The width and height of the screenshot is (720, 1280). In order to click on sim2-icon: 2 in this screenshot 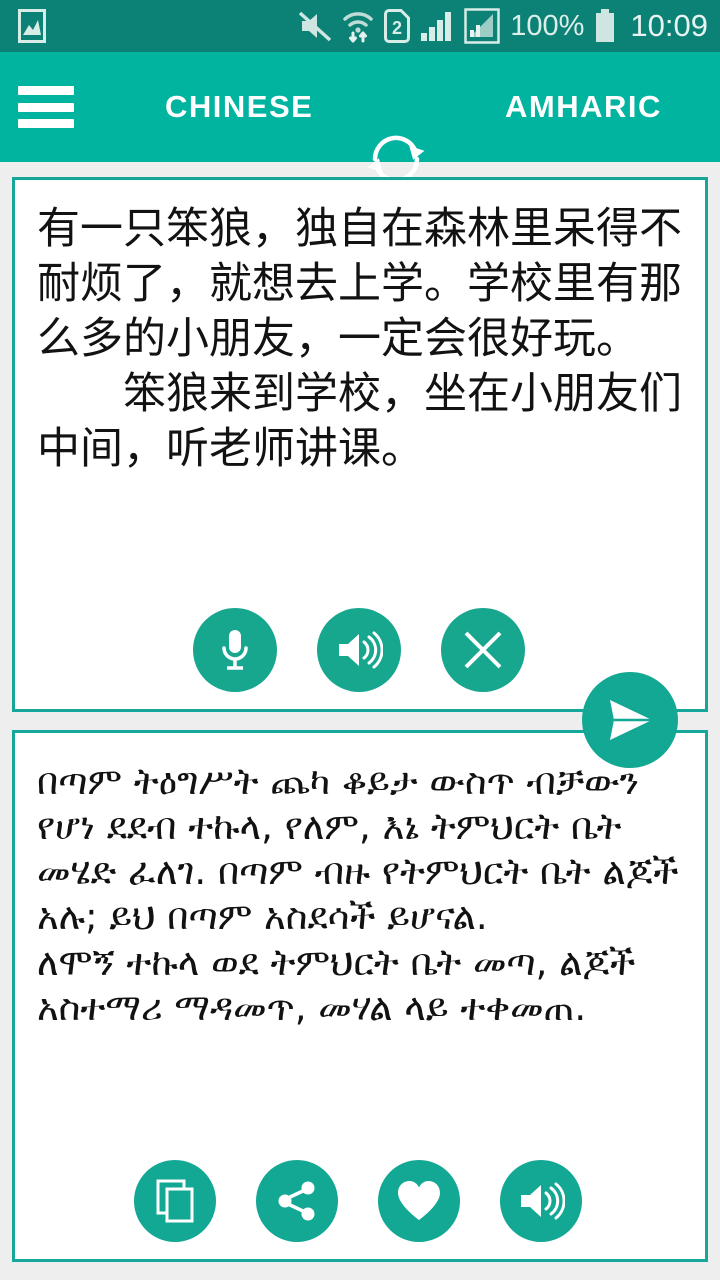, I will do `click(397, 26)`.